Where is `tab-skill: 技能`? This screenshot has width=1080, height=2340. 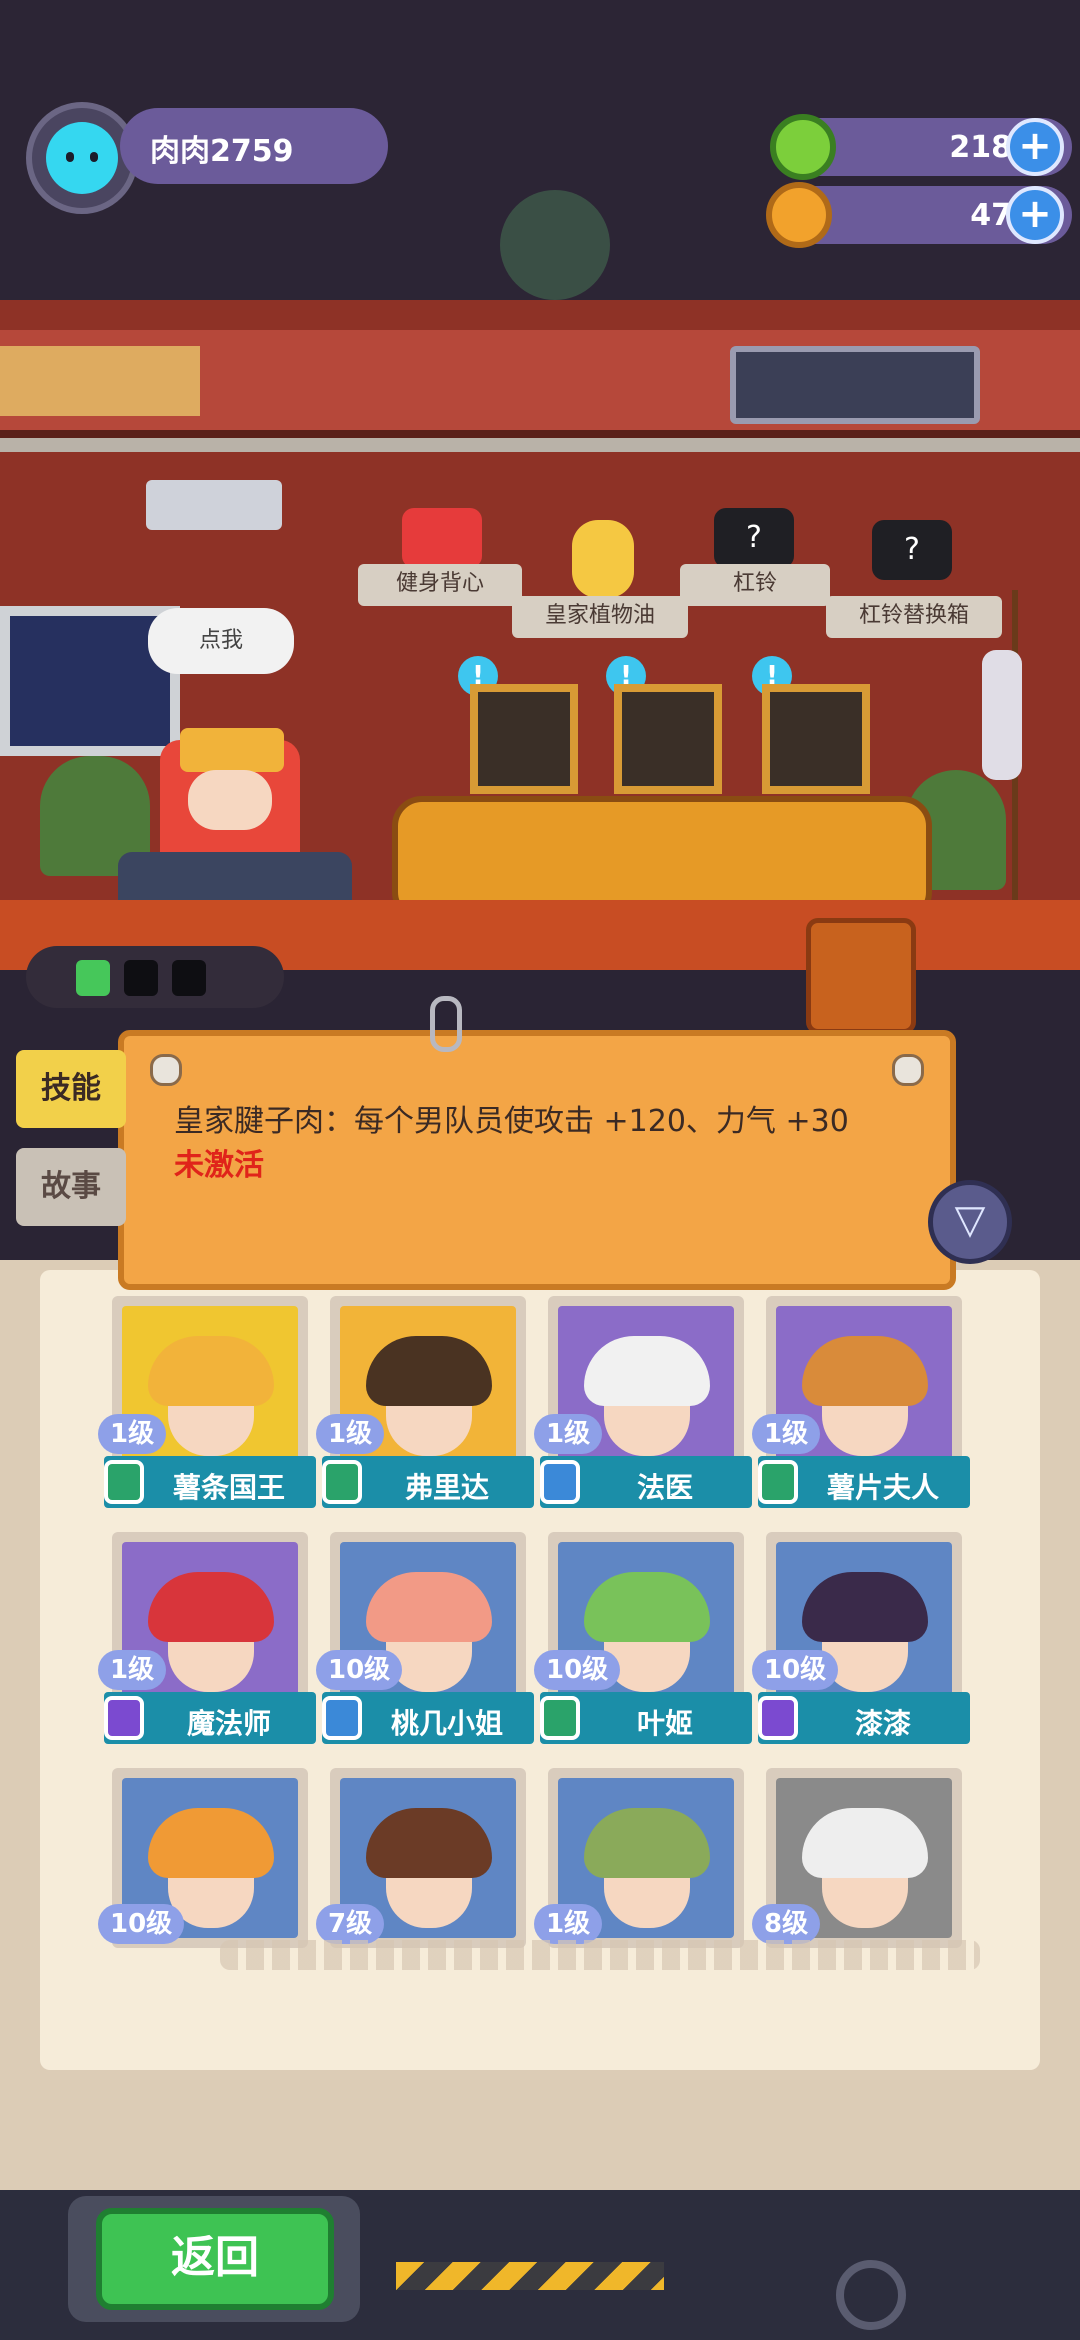 tab-skill: 技能 is located at coordinates (71, 1089).